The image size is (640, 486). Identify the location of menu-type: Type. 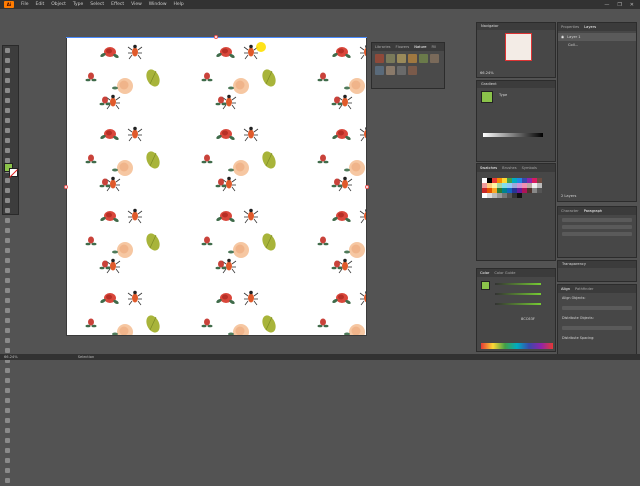
(78, 4).